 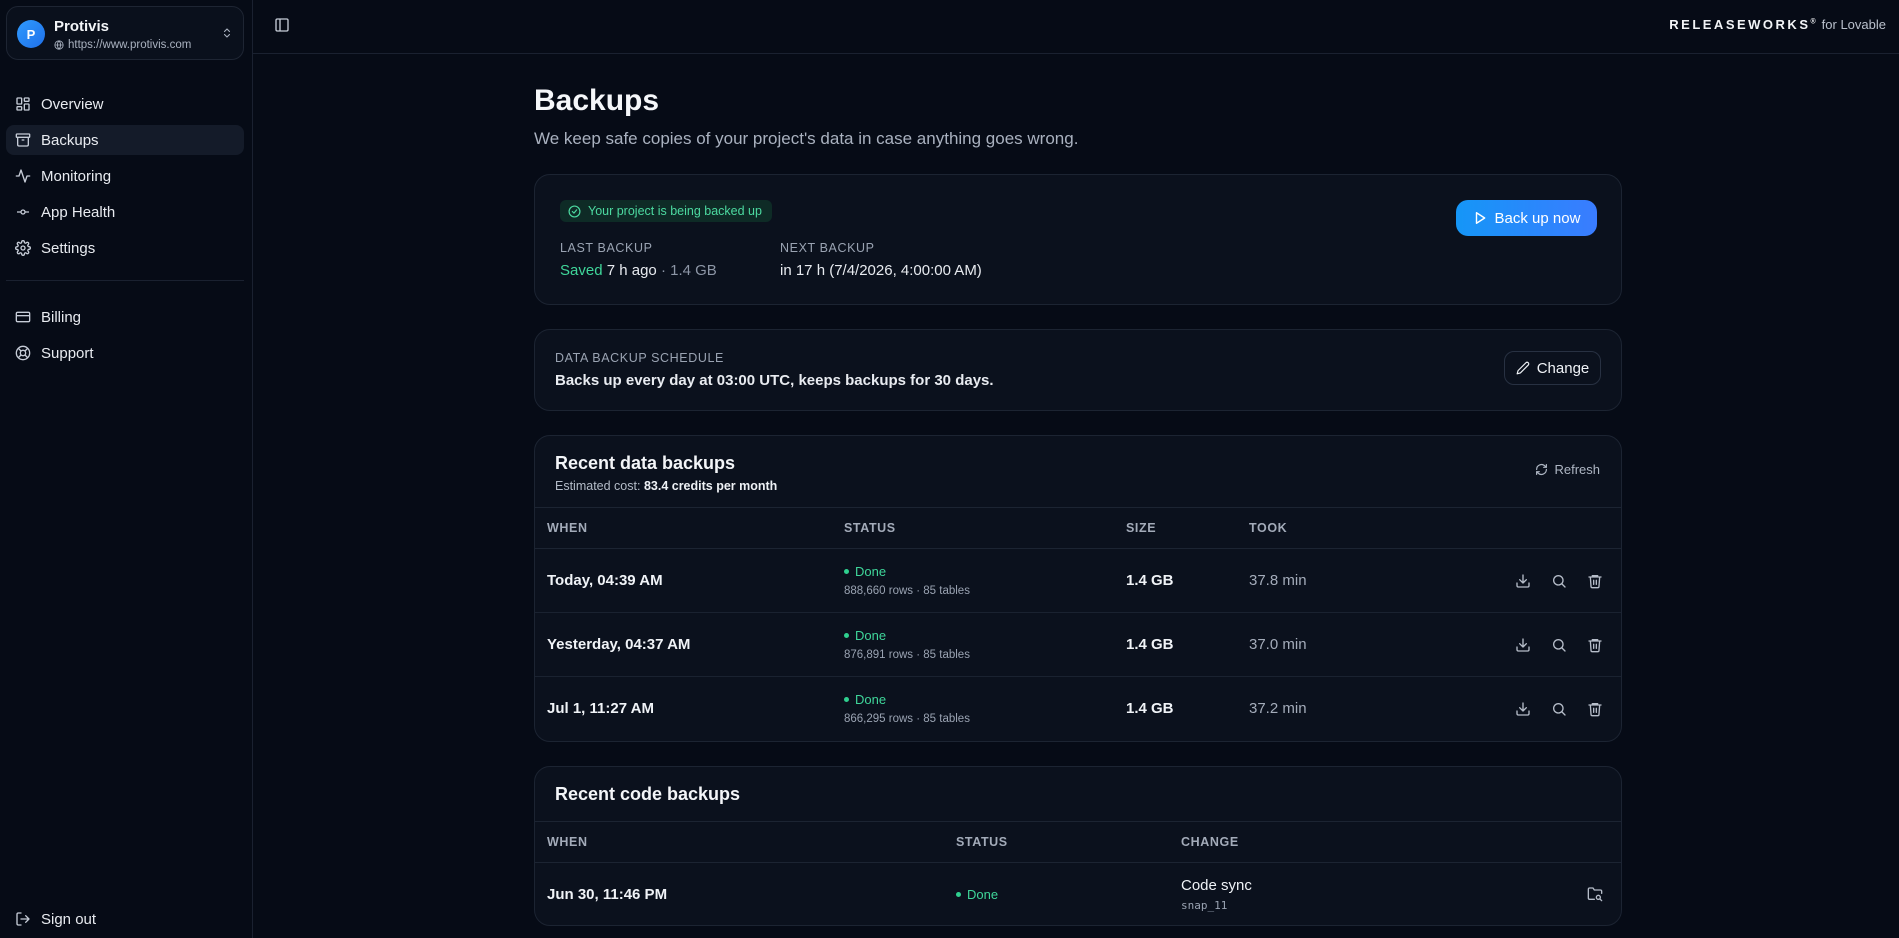 I want to click on check-circle-icon, so click(x=574, y=211).